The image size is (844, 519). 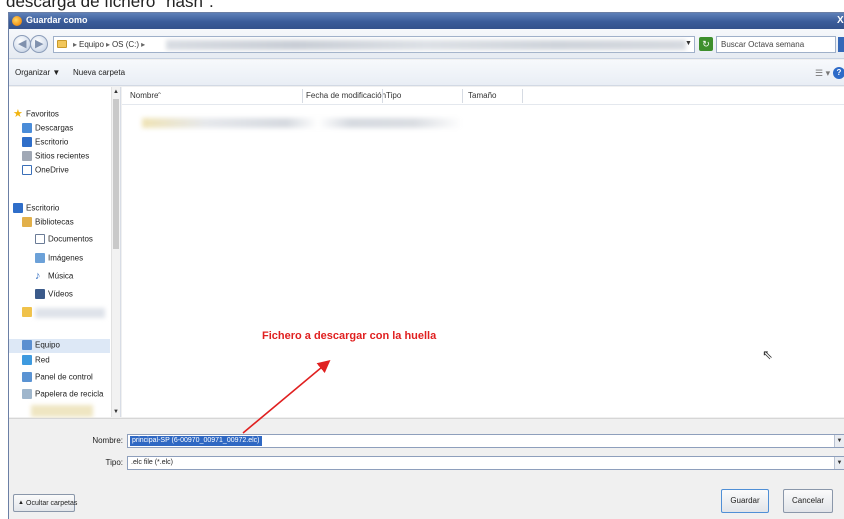 I want to click on mouse-cursor-icon: ⇖, so click(x=767, y=354).